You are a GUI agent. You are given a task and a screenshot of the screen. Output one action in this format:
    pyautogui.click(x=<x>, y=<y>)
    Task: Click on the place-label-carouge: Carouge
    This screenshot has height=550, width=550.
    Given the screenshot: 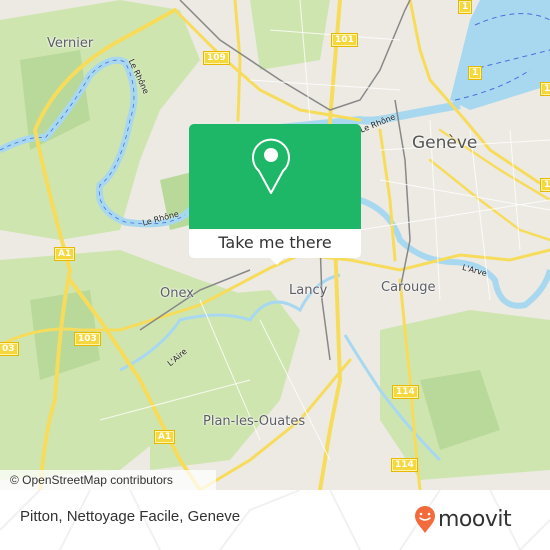 What is the action you would take?
    pyautogui.click(x=408, y=287)
    